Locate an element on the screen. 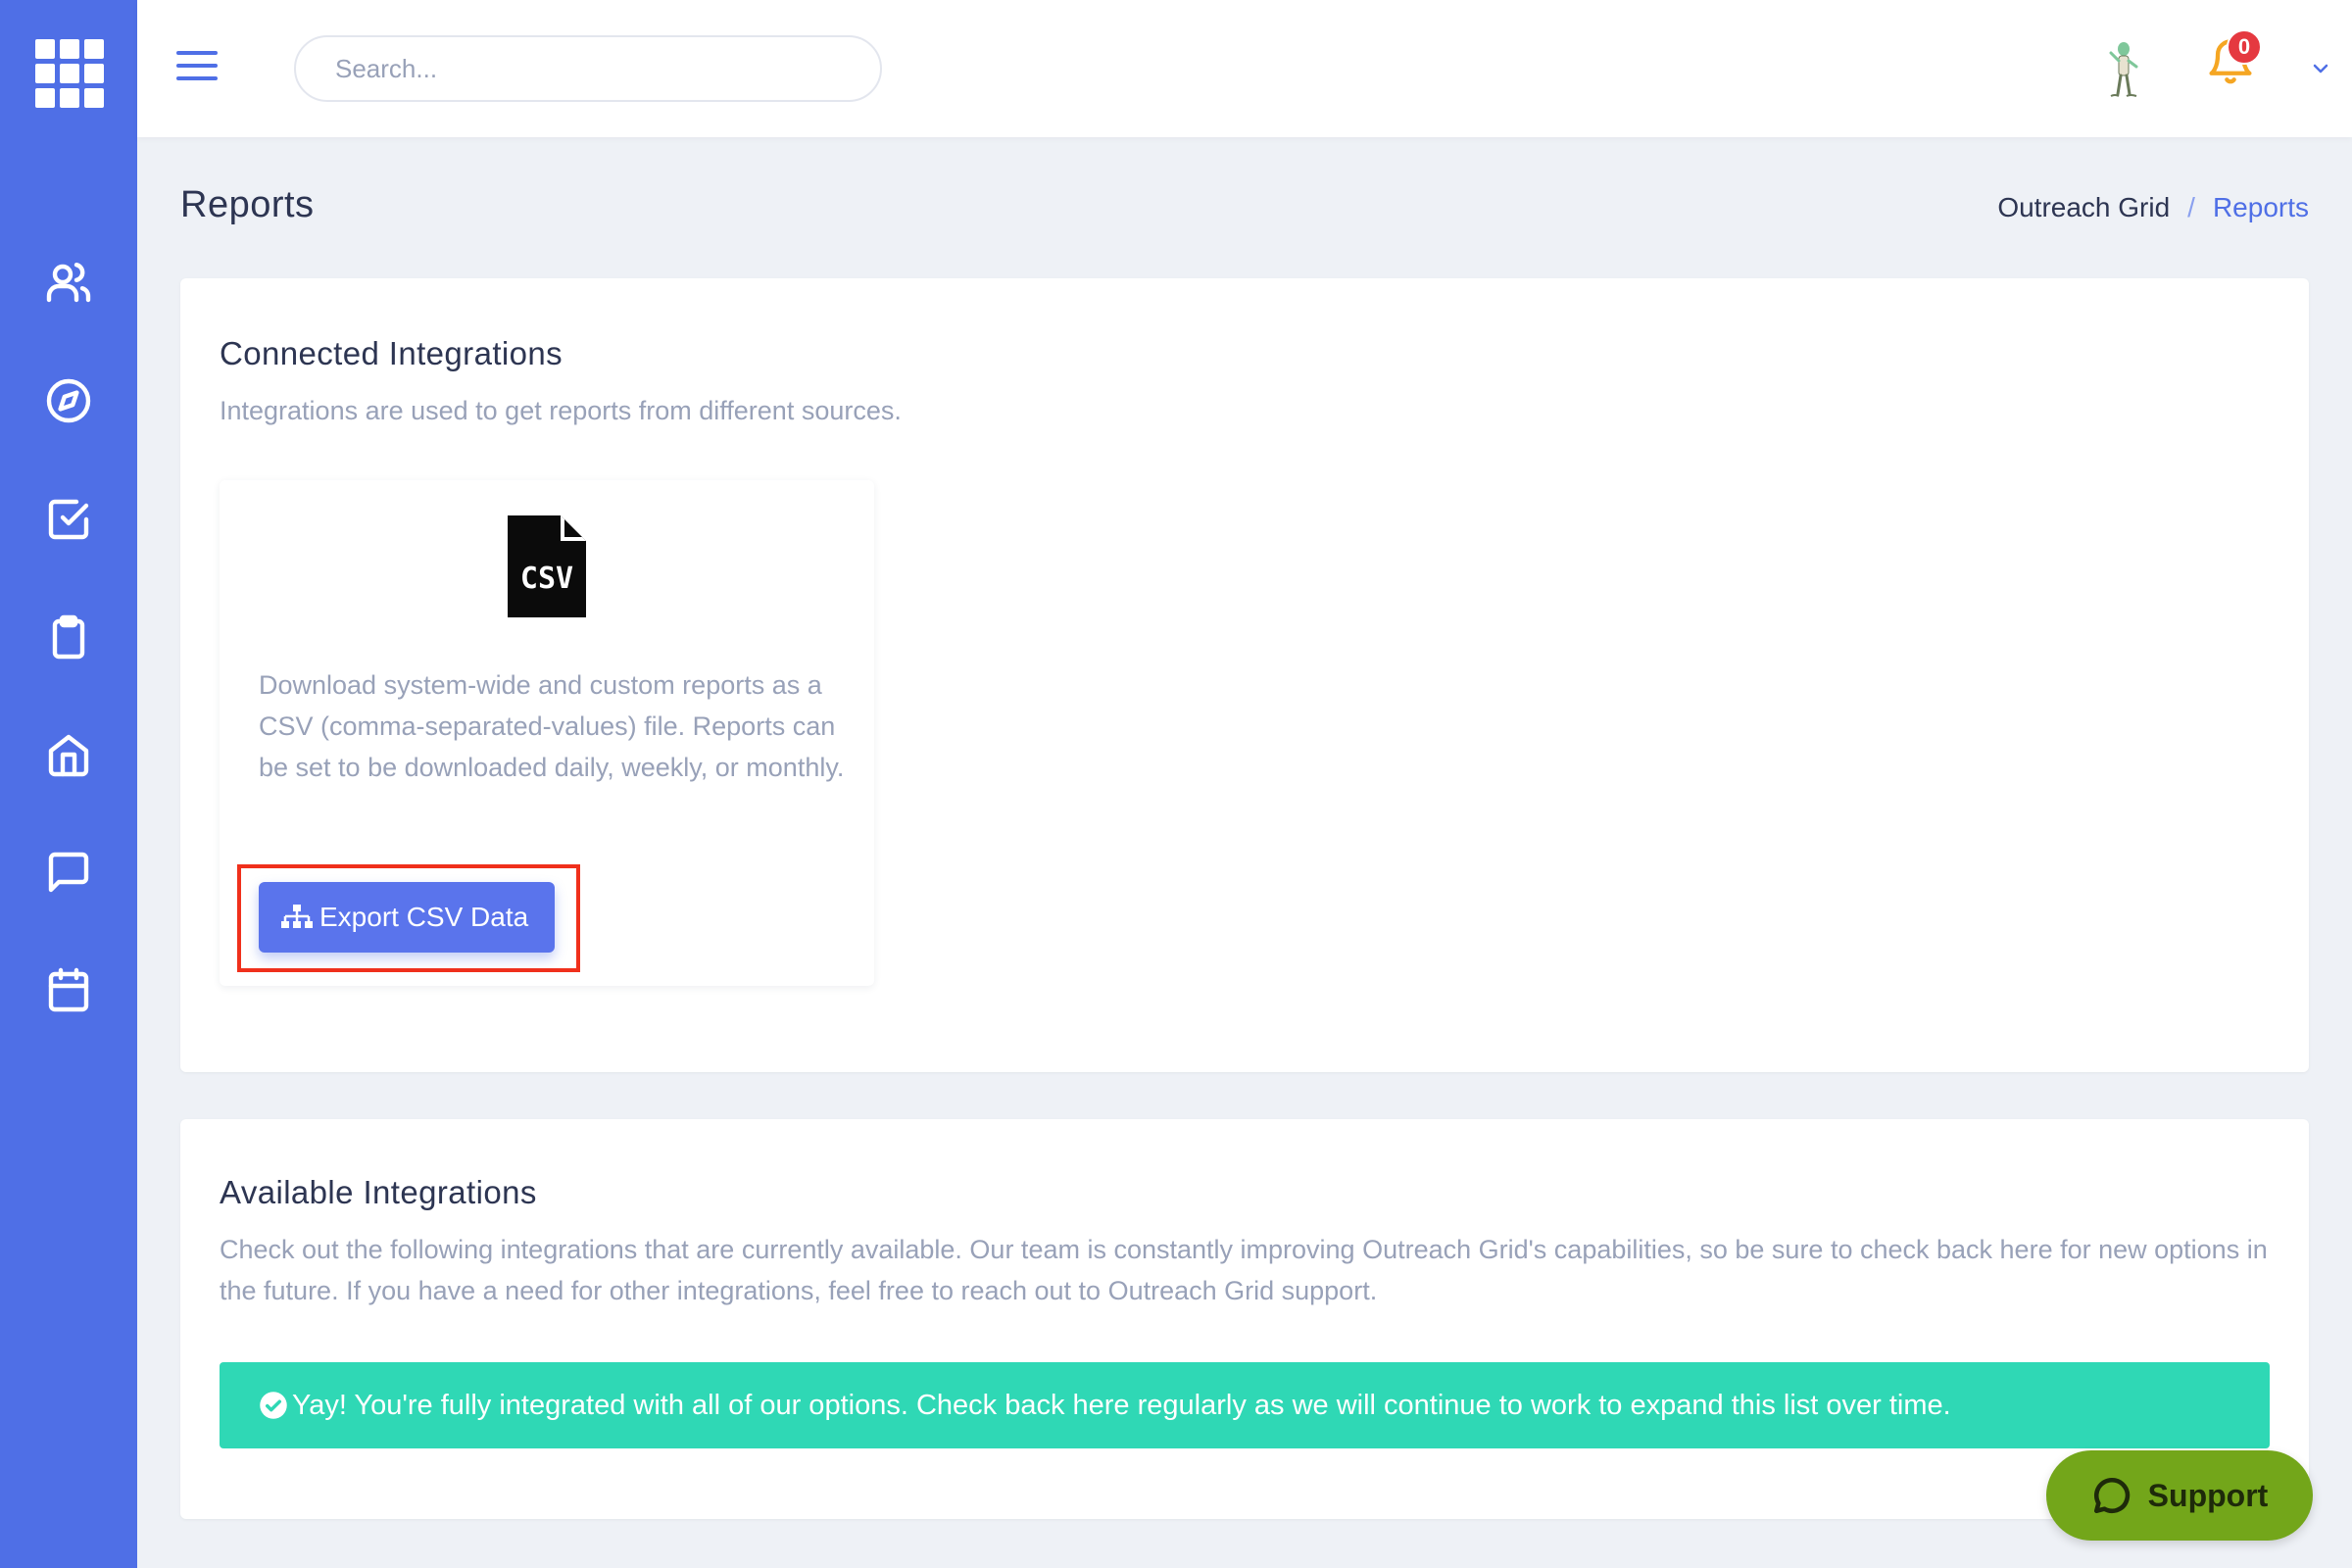  sidebar-item-messages is located at coordinates (68, 872).